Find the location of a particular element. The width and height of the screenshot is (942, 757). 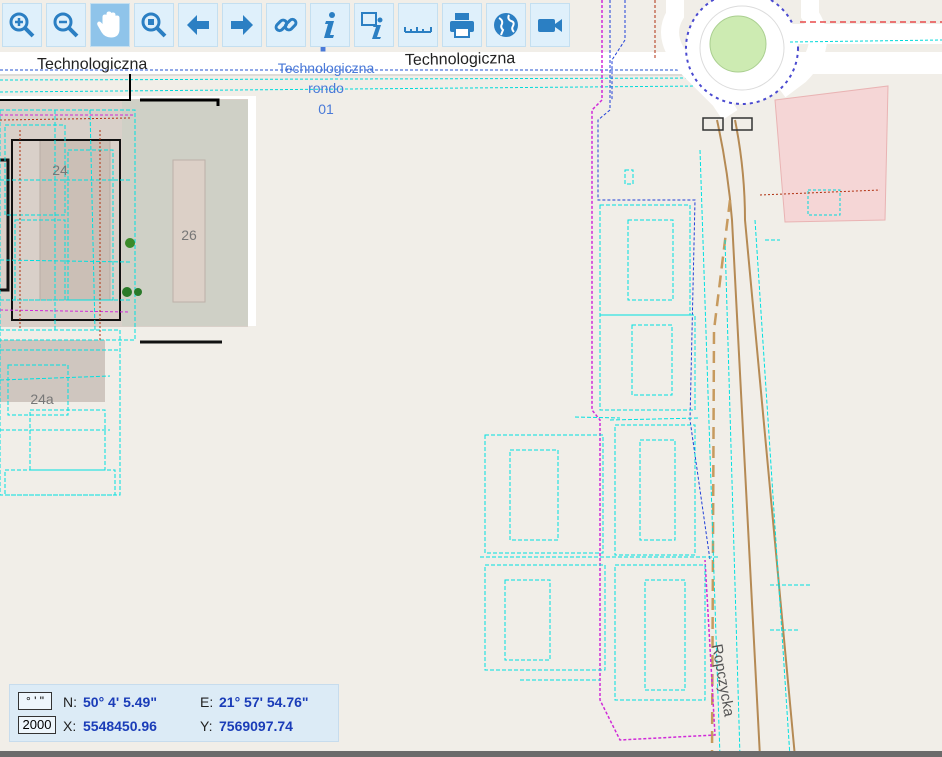

info-area-icon is located at coordinates (372, 25).